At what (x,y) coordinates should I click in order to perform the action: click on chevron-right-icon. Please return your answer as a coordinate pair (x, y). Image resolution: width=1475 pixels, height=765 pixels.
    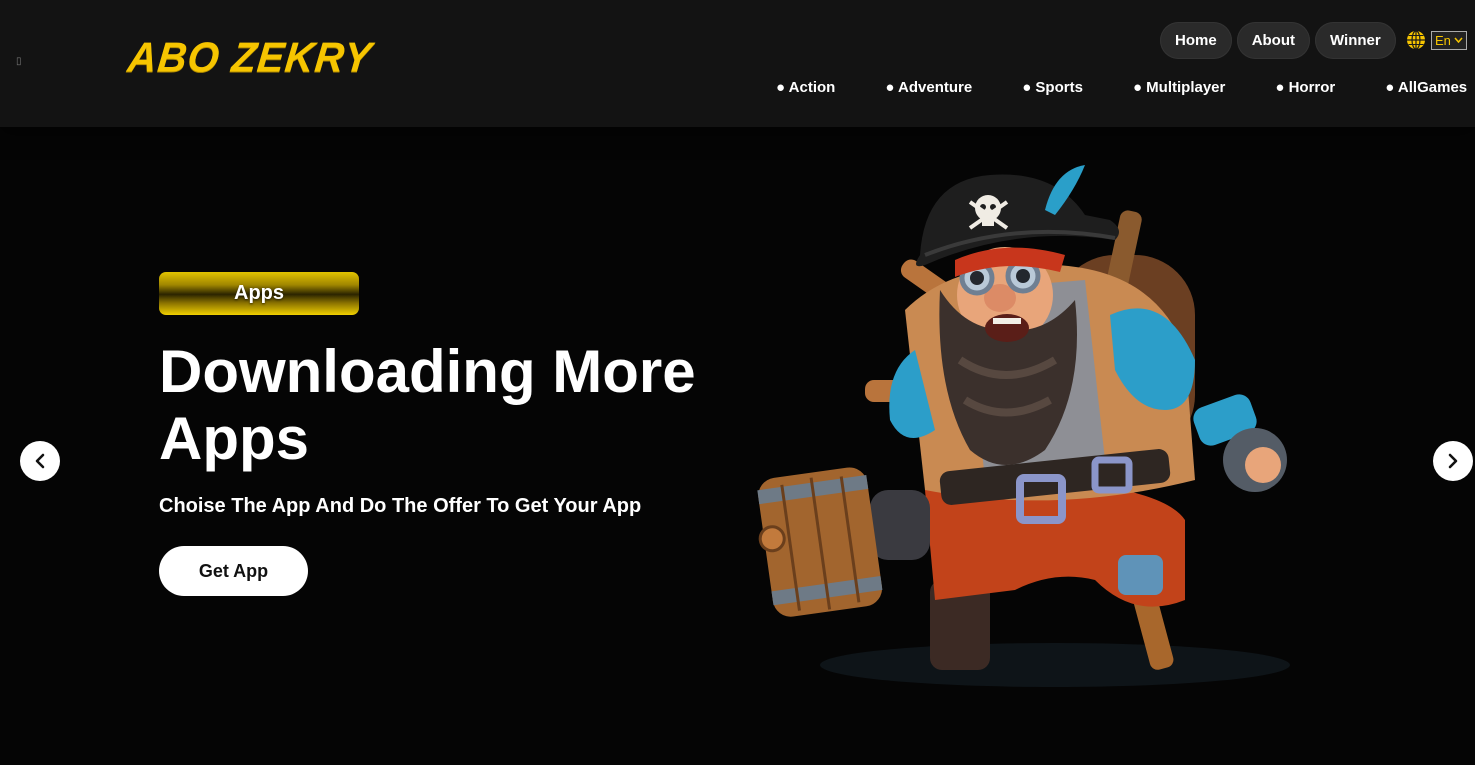
    Looking at the image, I should click on (1453, 461).